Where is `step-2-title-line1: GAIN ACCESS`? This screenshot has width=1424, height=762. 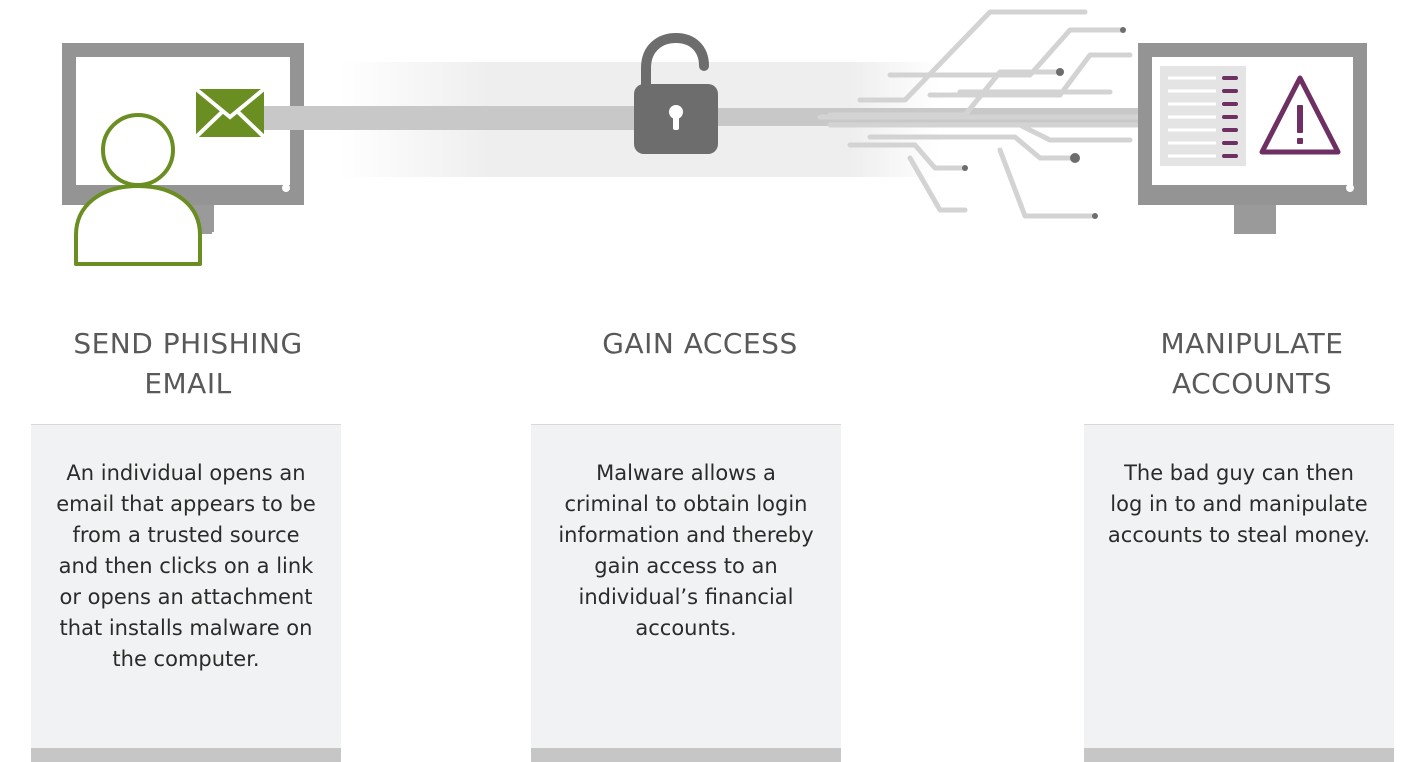 step-2-title-line1: GAIN ACCESS is located at coordinates (700, 343).